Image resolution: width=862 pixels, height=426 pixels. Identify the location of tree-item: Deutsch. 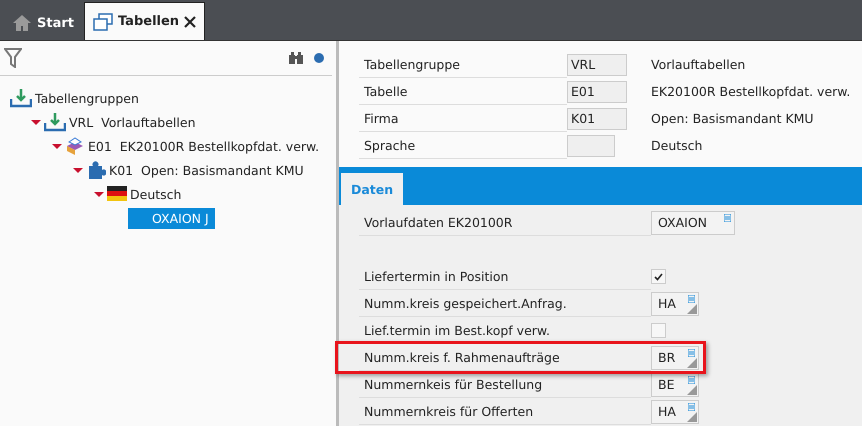
(156, 194).